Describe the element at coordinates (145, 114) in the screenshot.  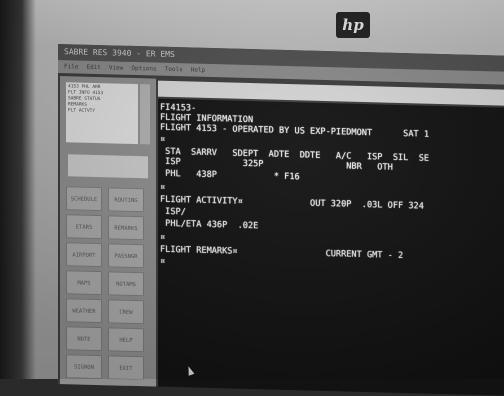
I see `list-scrollbar` at that location.